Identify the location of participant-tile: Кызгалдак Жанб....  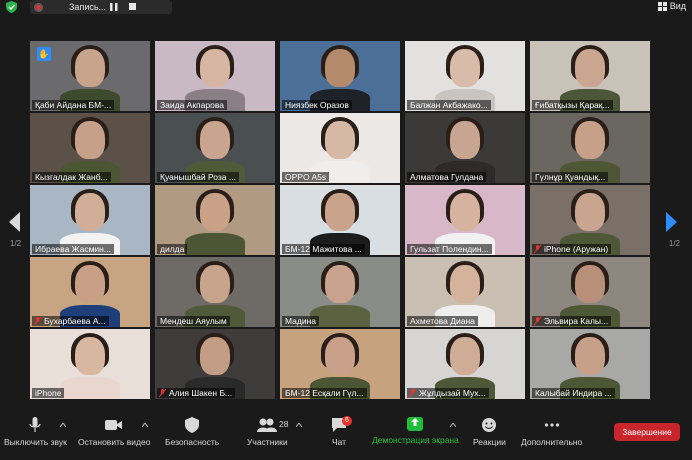
(90, 148).